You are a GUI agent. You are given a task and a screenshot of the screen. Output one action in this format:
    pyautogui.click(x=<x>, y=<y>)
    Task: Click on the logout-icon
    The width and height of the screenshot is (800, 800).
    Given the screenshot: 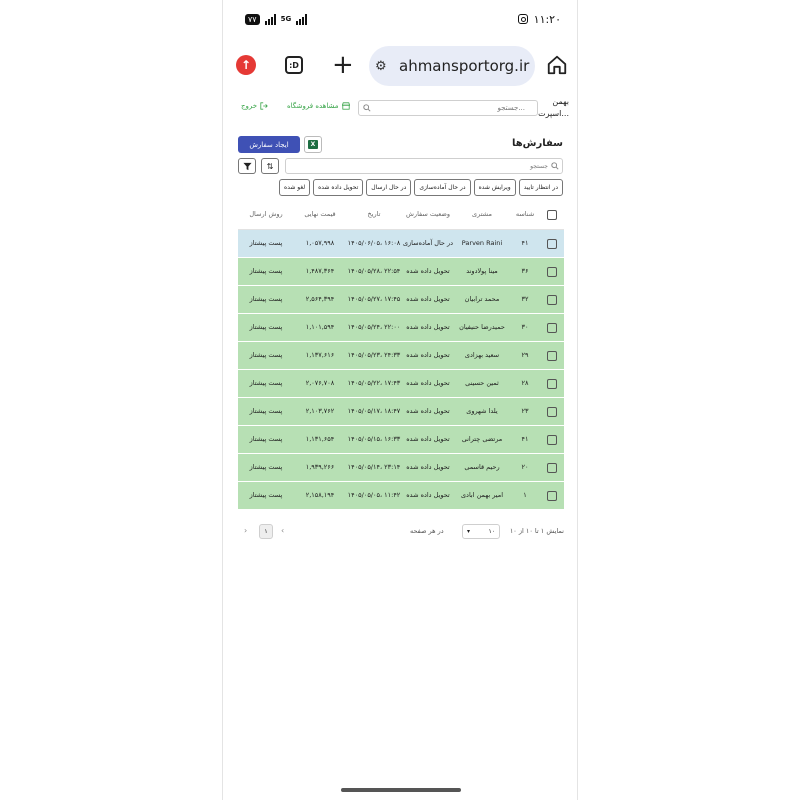 What is the action you would take?
    pyautogui.click(x=264, y=106)
    